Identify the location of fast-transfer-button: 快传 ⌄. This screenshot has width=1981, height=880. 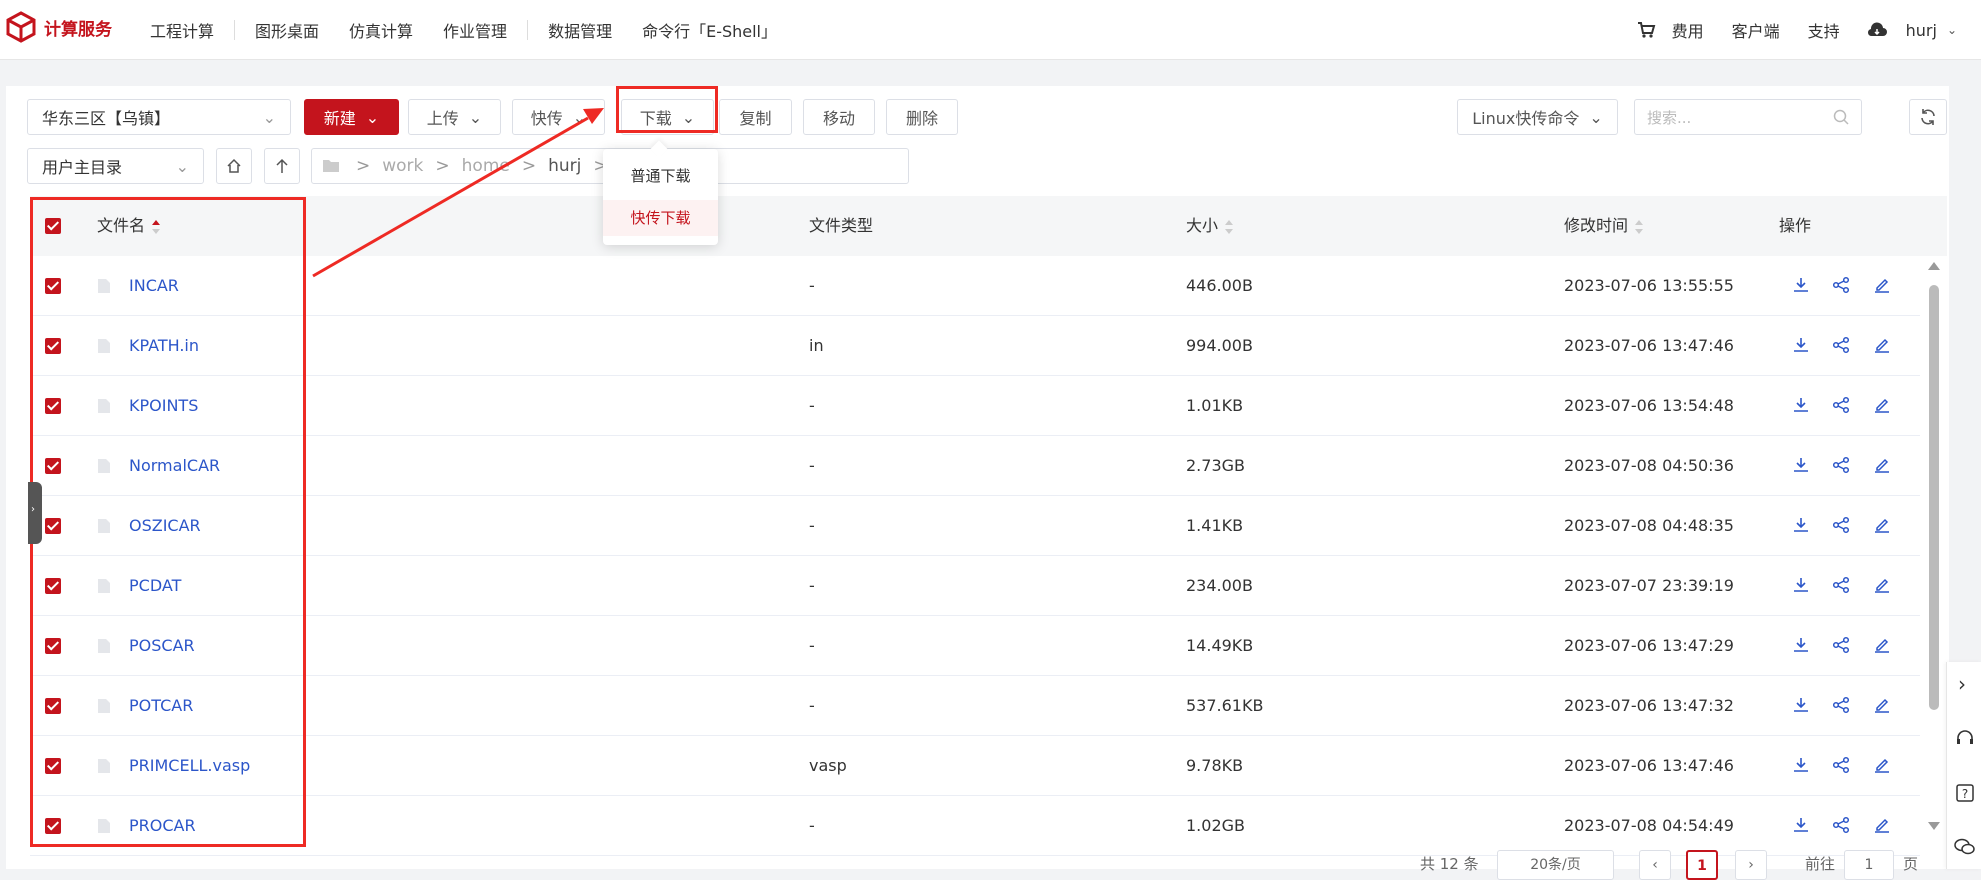
(558, 117).